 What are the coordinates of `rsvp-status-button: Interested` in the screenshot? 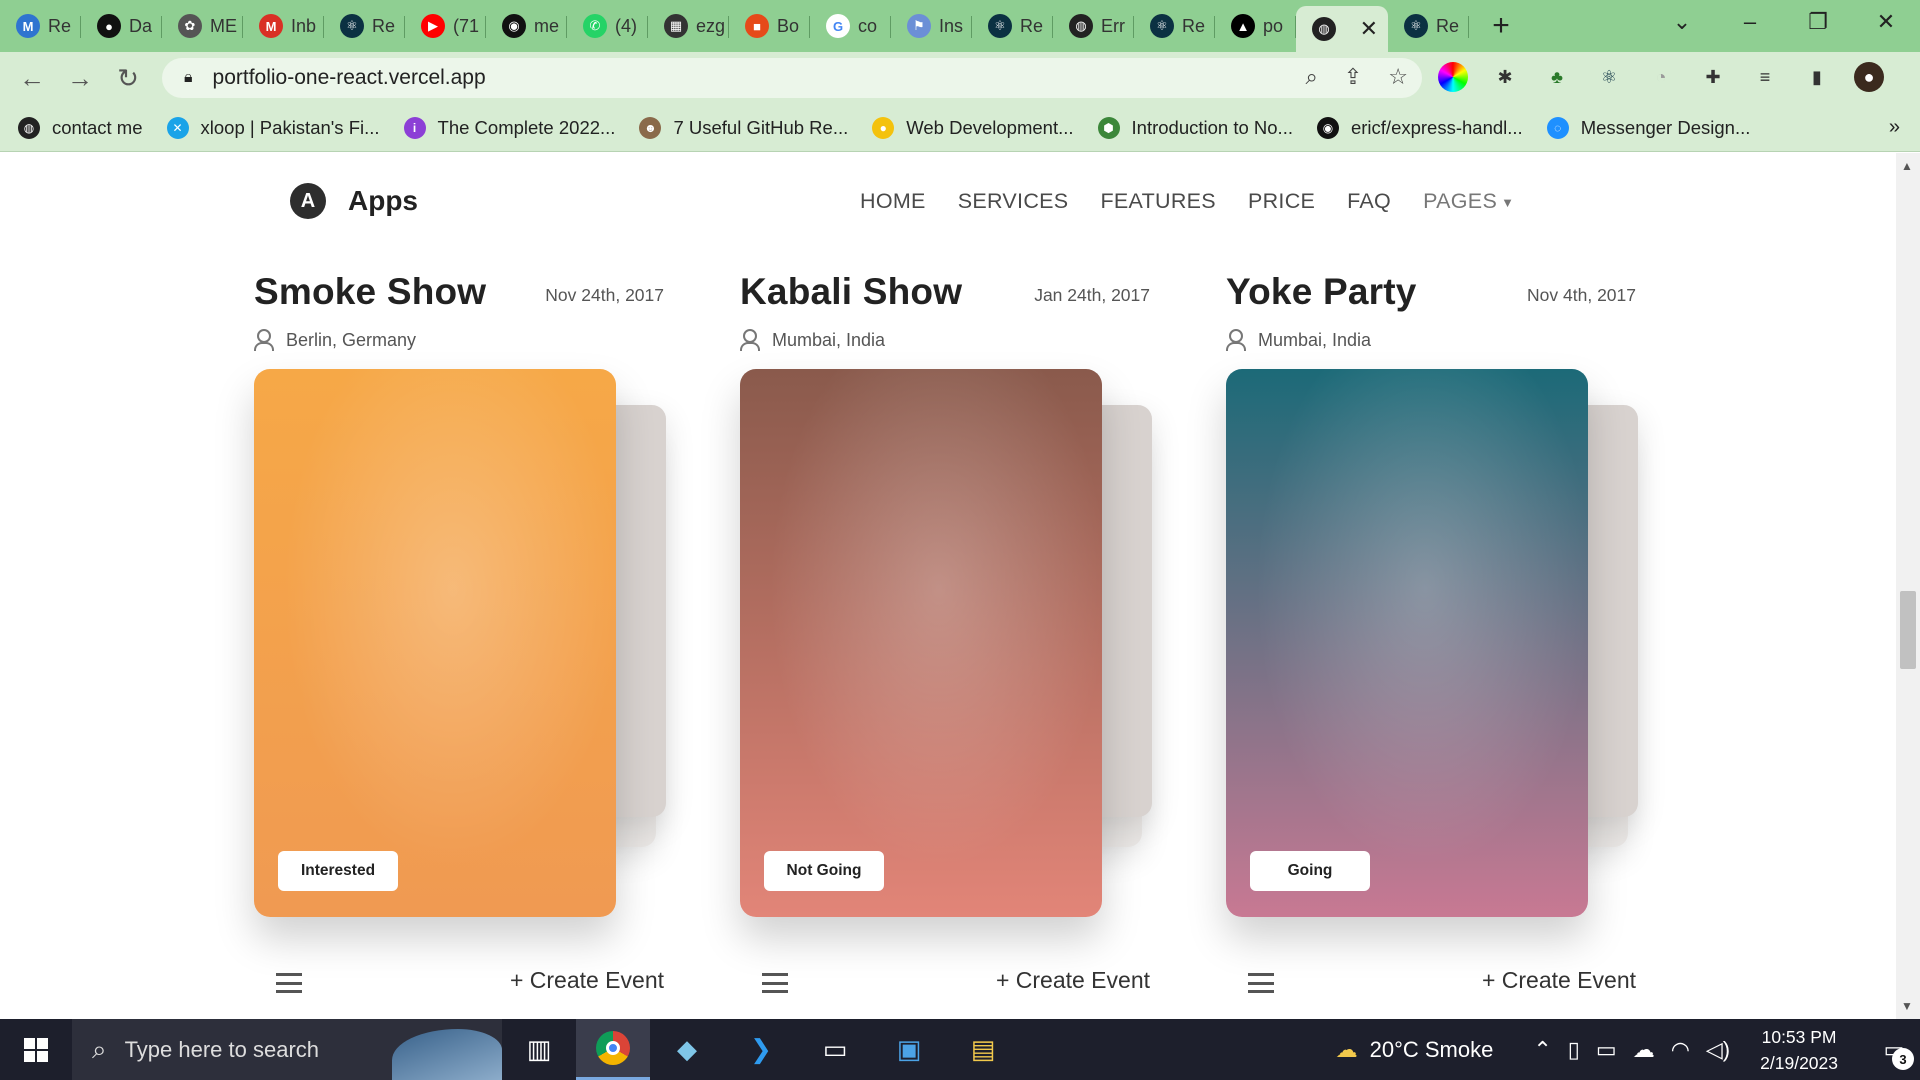 It's located at (338, 871).